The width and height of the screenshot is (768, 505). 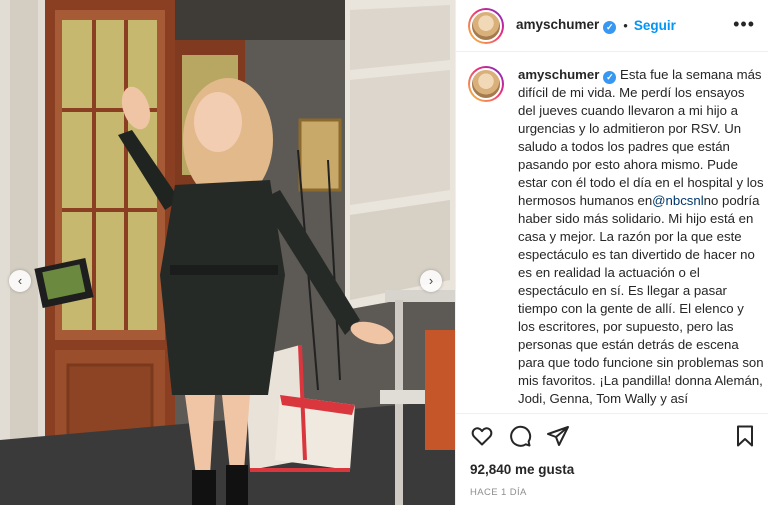 What do you see at coordinates (520, 436) in the screenshot?
I see `comment-icon` at bounding box center [520, 436].